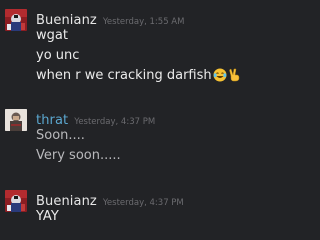 This screenshot has height=240, width=320. Describe the element at coordinates (110, 18) in the screenshot. I see `message-header: Buenianz Yesterday, 1:55 AM` at that location.